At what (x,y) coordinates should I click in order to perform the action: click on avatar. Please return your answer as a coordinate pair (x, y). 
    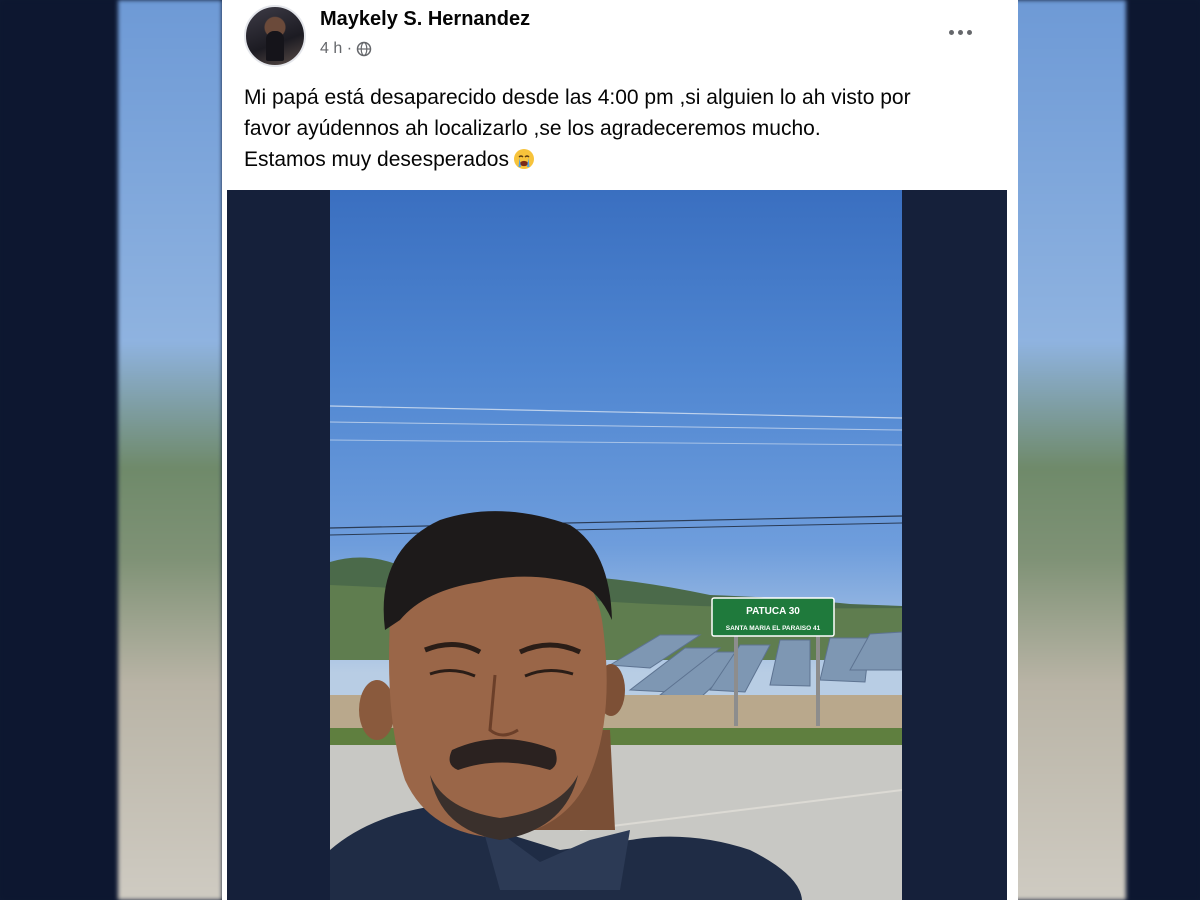
    Looking at the image, I should click on (275, 36).